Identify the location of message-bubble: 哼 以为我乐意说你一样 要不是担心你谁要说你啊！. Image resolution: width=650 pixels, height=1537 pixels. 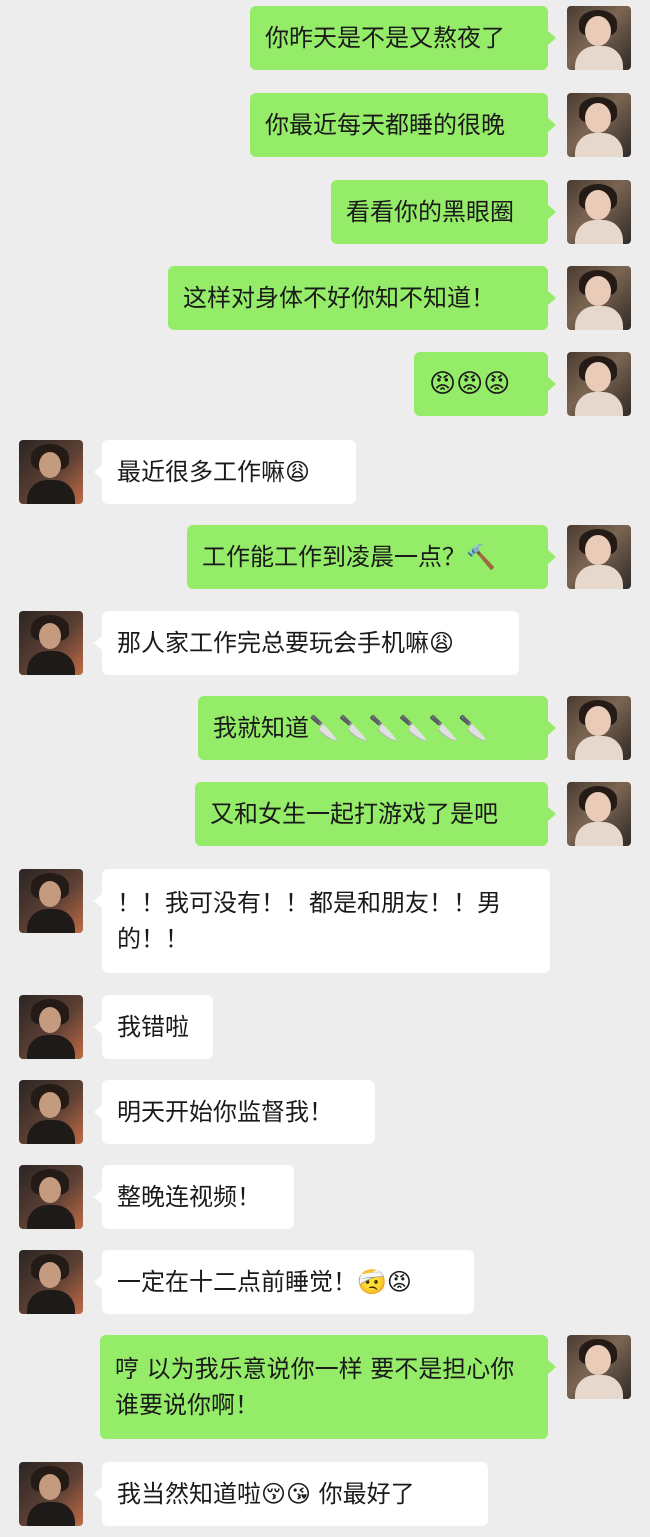
(328, 1387).